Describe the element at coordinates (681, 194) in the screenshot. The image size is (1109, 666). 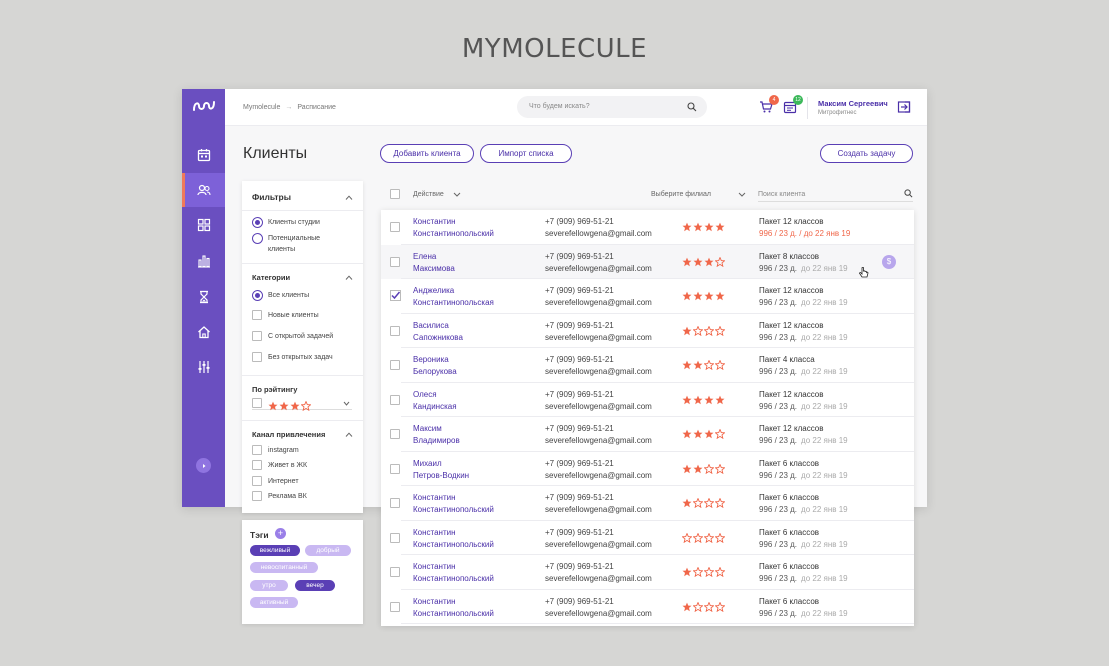
I see `branch-select: Выберите филиал` at that location.